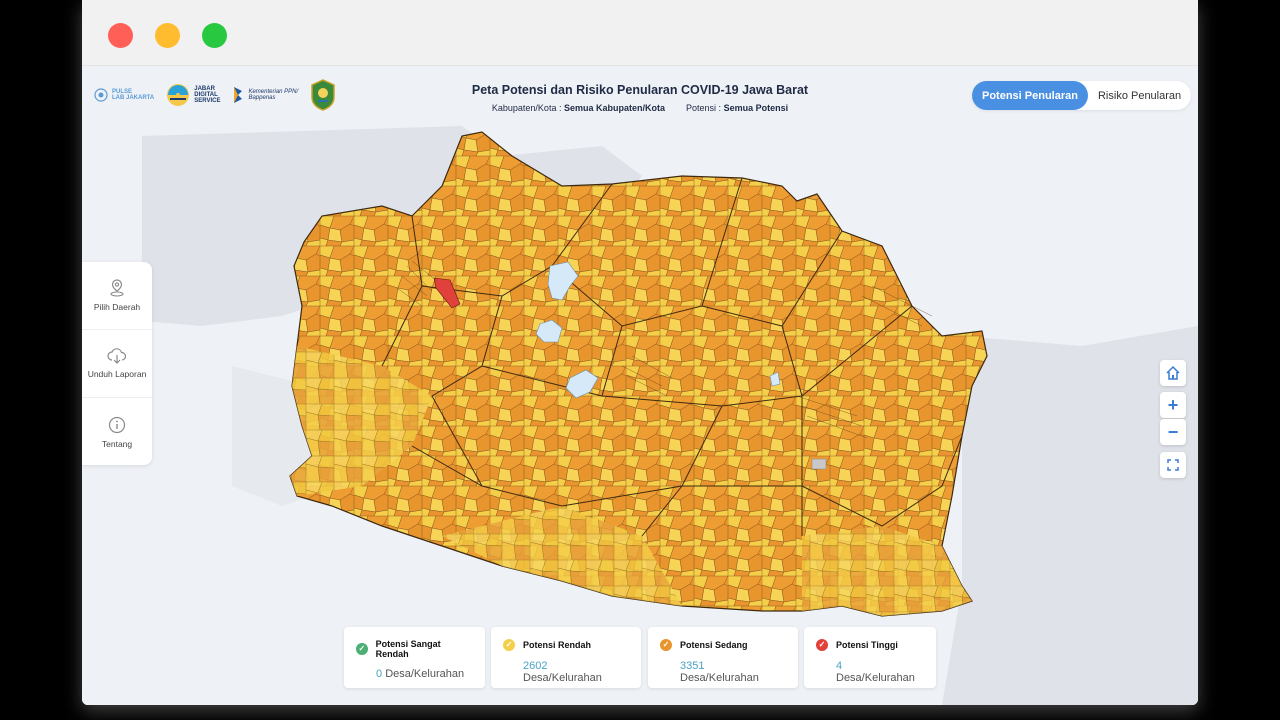  Describe the element at coordinates (557, 645) in the screenshot. I see `legend-label: Potensi Rendah` at that location.